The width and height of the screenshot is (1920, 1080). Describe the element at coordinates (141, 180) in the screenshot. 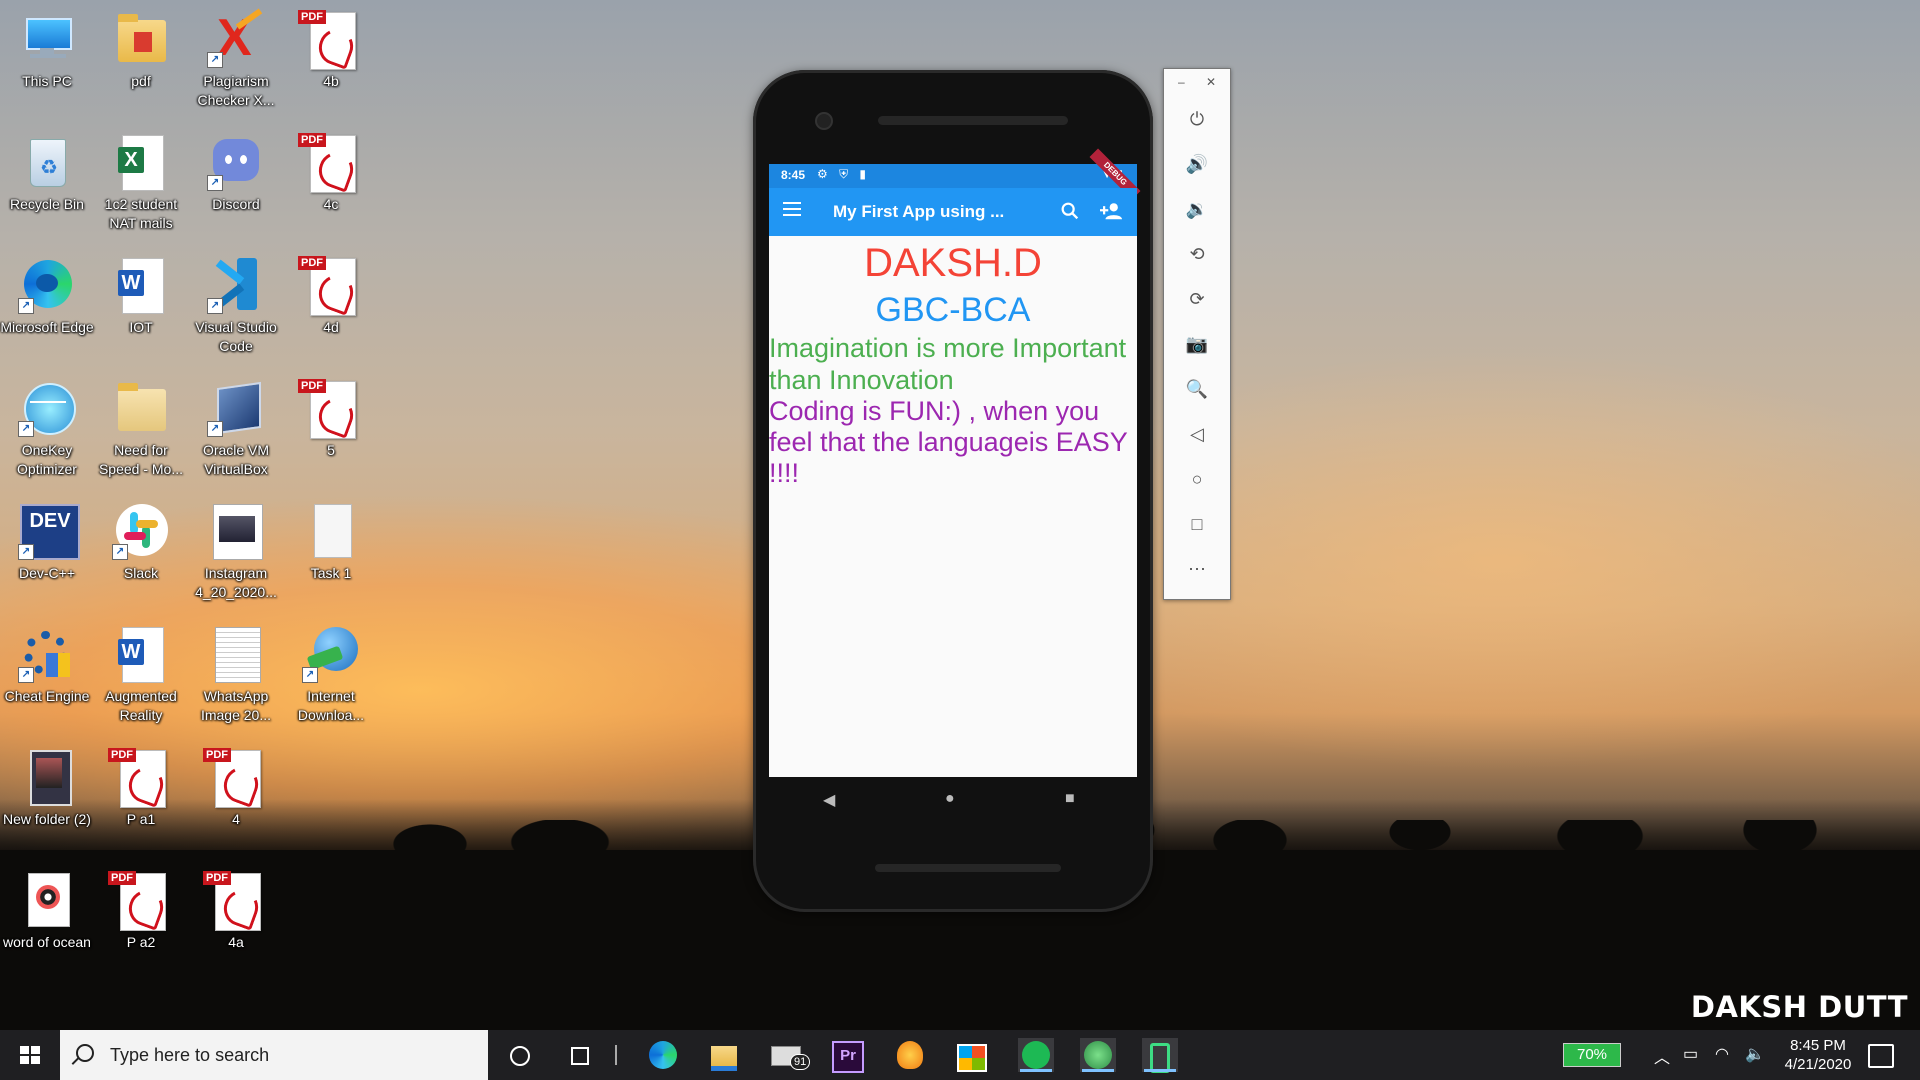

I see `desktop-icon-student-nat-mails: X 1c2 student NAT mails` at that location.